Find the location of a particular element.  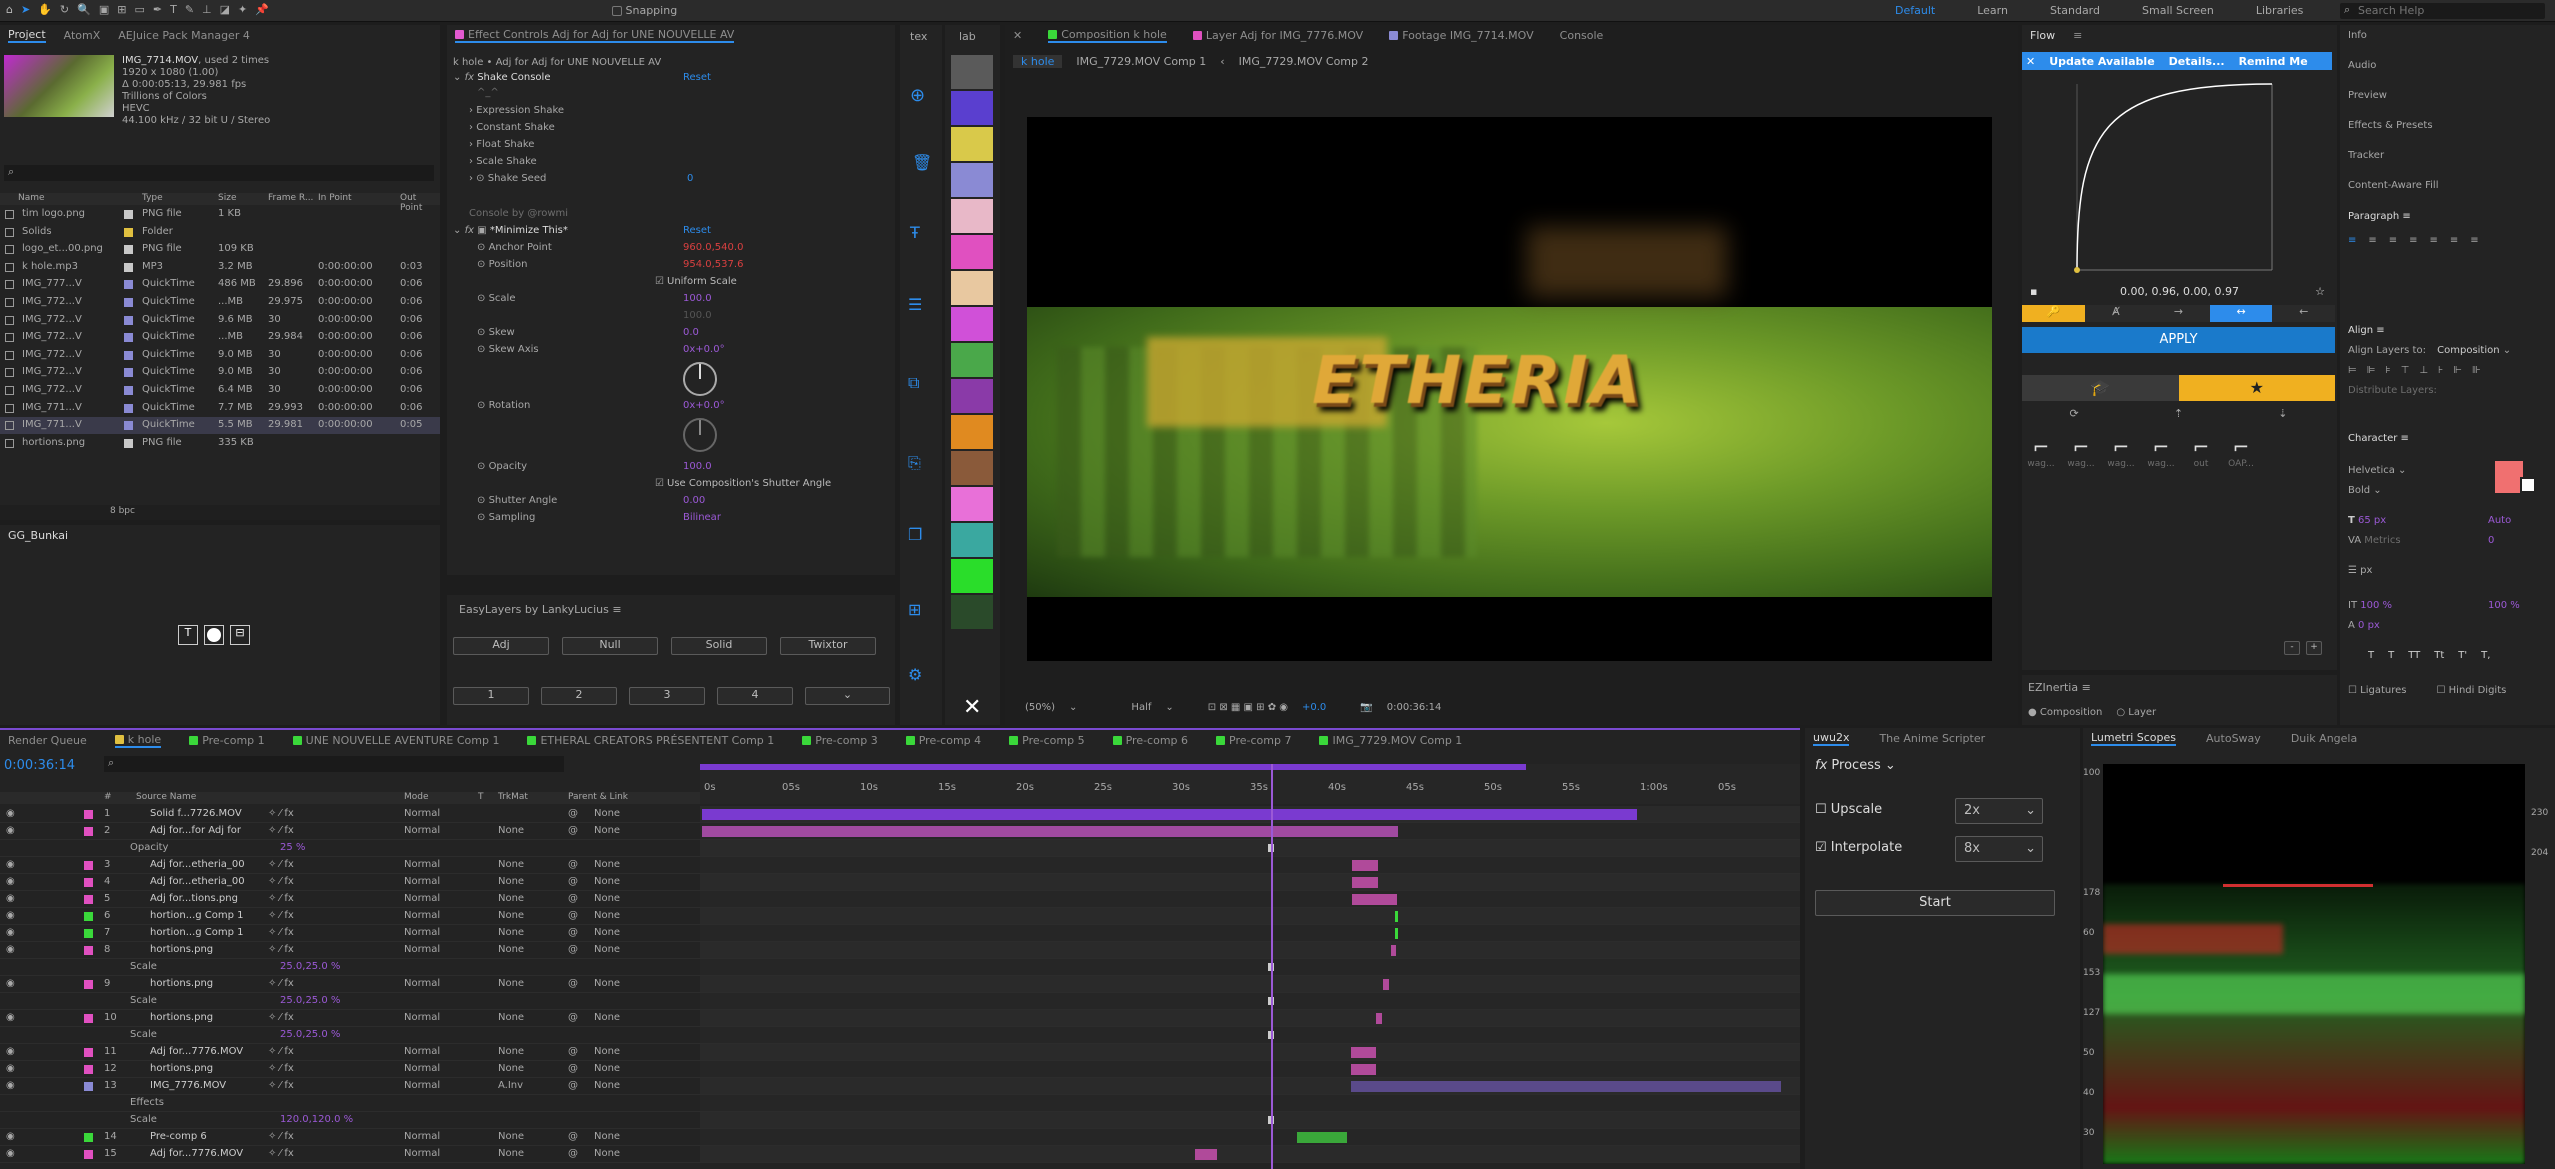

stroke-color-swatch is located at coordinates (2528, 485).